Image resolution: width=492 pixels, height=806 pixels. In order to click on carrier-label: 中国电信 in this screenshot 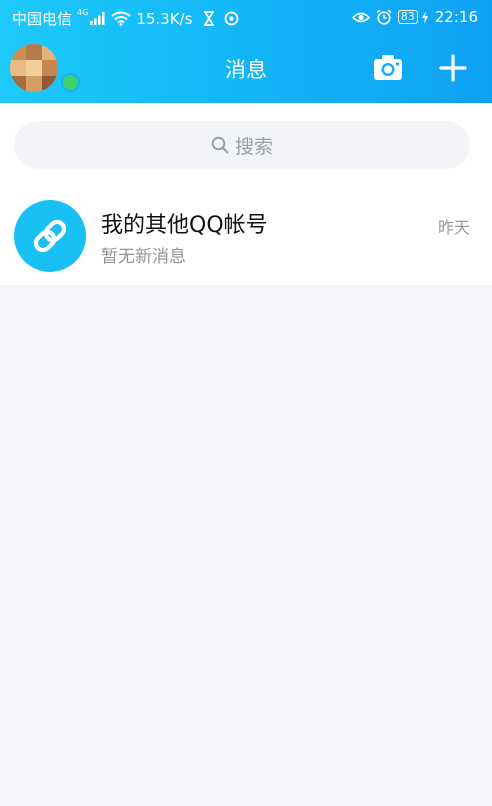, I will do `click(42, 19)`.